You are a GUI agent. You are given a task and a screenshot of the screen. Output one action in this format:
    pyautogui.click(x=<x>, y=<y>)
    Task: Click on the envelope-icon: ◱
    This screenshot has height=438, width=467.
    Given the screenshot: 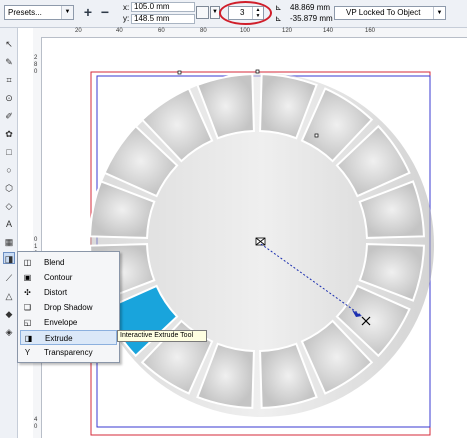 What is the action you would take?
    pyautogui.click(x=27, y=322)
    